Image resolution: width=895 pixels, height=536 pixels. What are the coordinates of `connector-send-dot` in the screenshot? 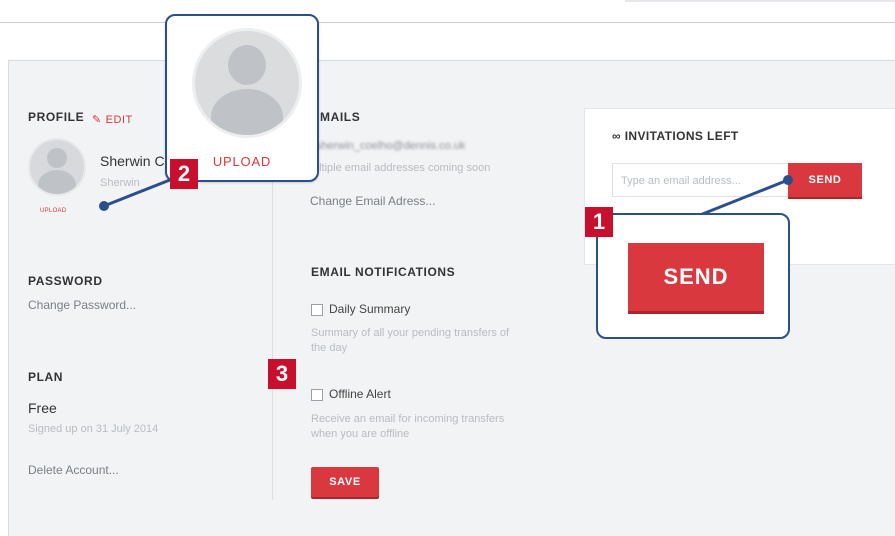 It's located at (788, 180).